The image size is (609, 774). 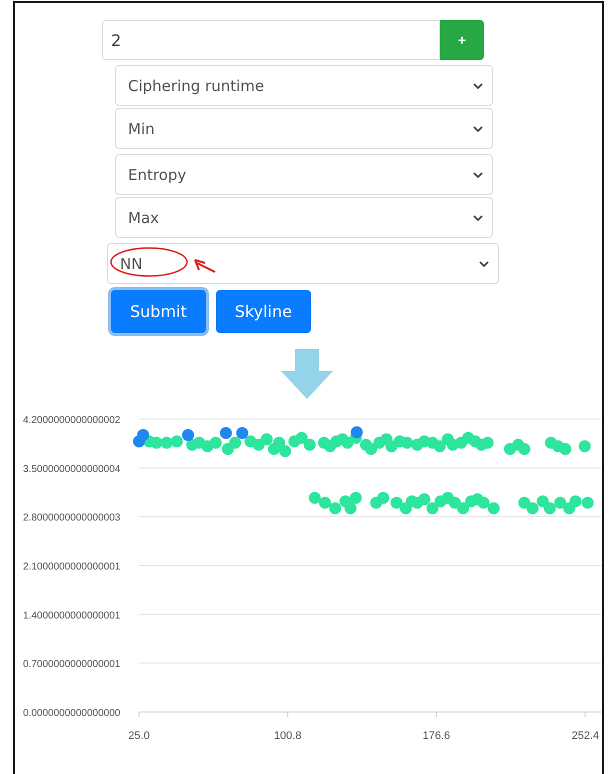 What do you see at coordinates (71, 664) in the screenshot?
I see `axis-label: 0.7000000000000001` at bounding box center [71, 664].